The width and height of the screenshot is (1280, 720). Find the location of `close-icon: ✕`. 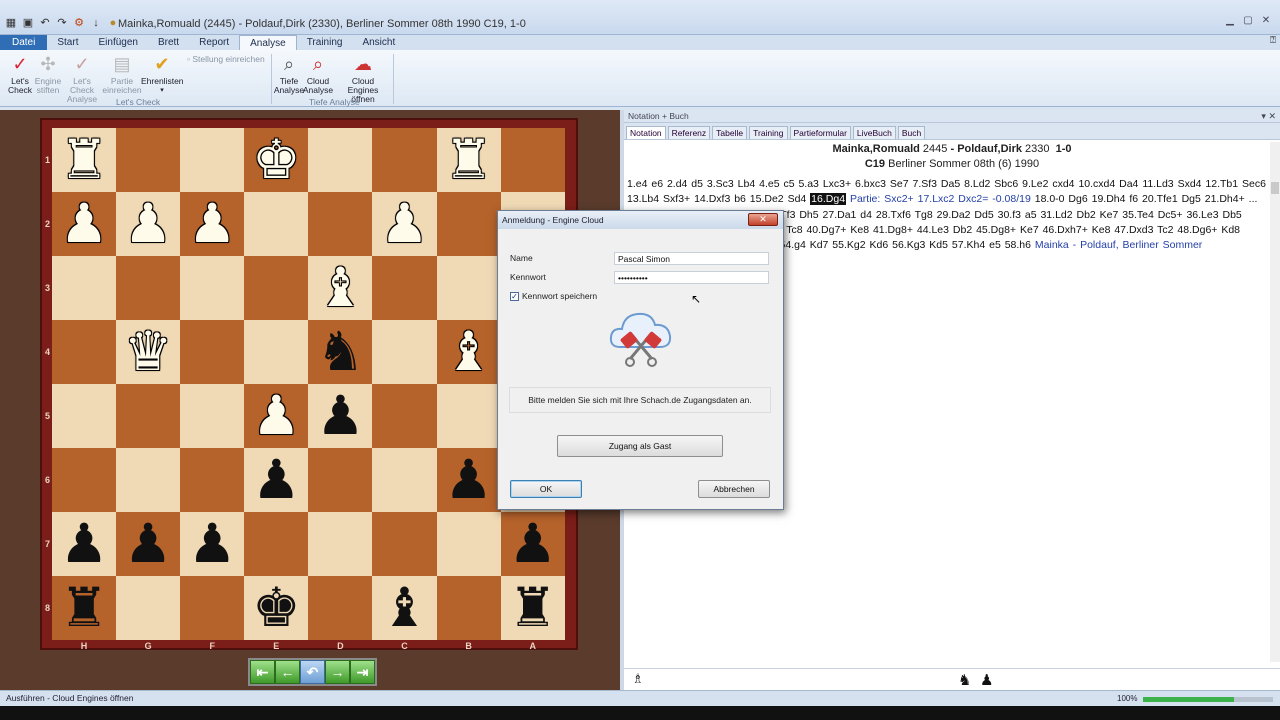

close-icon: ✕ is located at coordinates (1266, 21).